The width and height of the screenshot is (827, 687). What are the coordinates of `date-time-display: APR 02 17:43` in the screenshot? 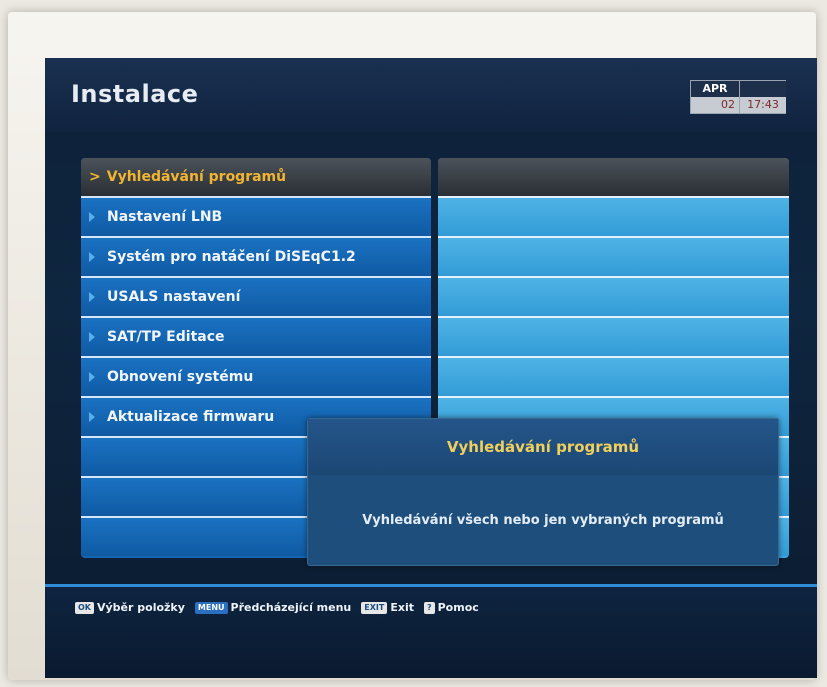 It's located at (738, 97).